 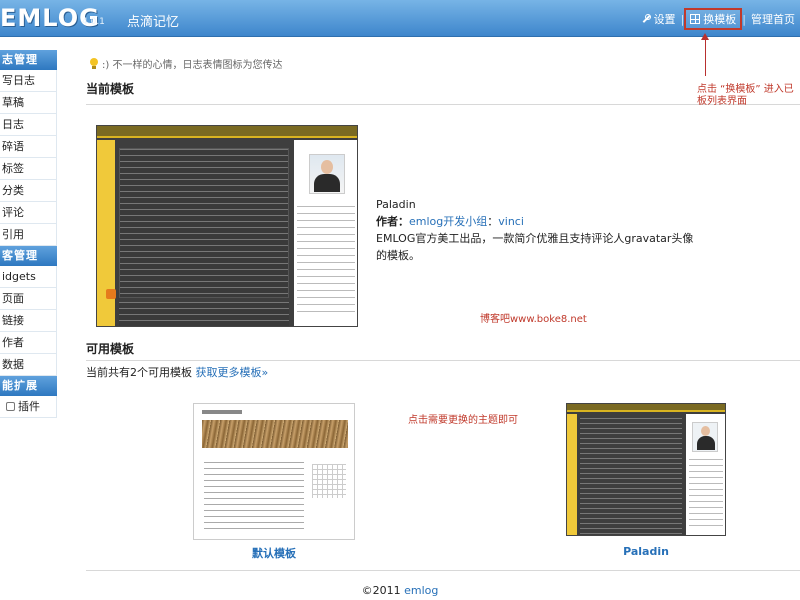 I want to click on plugin-label: 插件, so click(x=29, y=406).